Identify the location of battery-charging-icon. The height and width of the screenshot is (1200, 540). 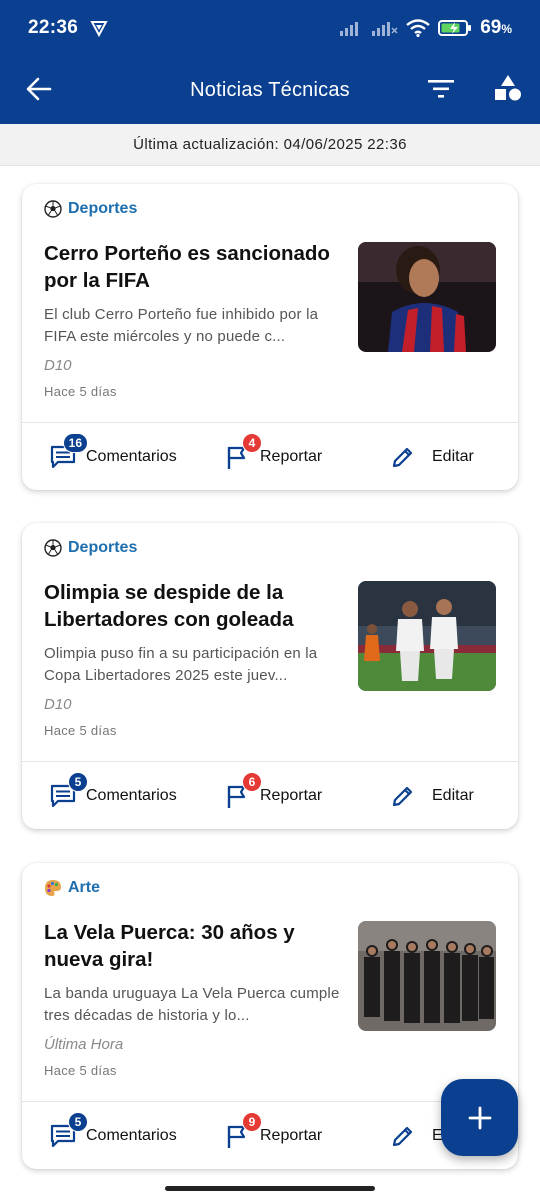
(455, 28).